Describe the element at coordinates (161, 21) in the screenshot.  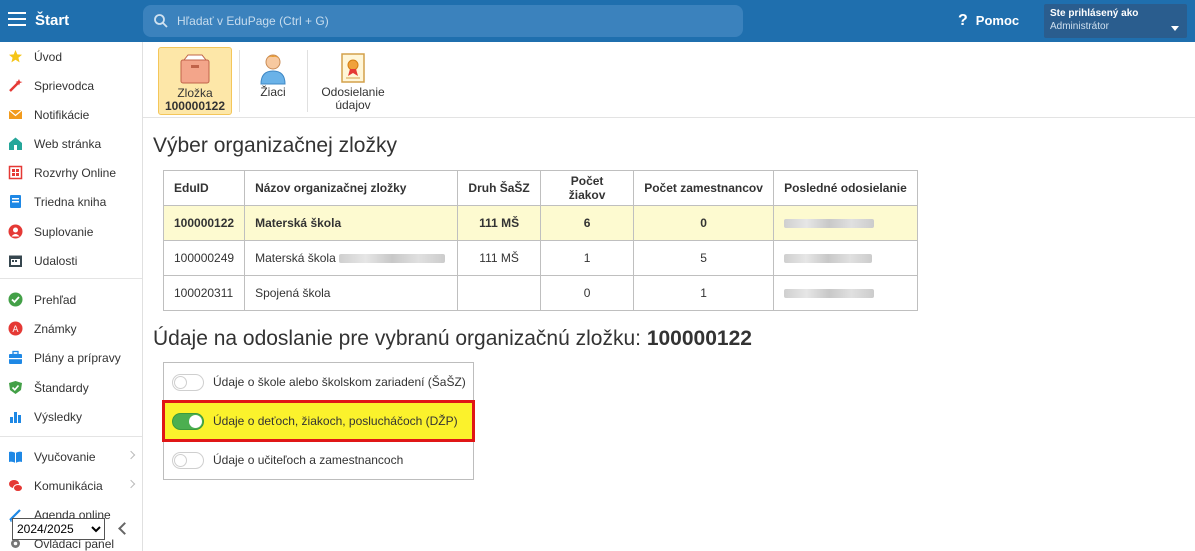
I see `search-icon` at that location.